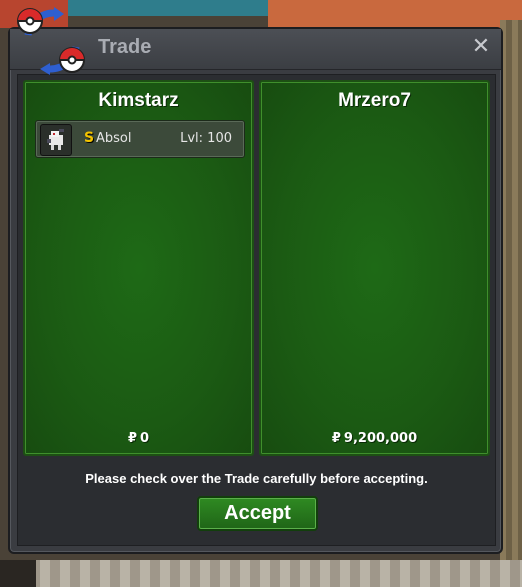 This screenshot has height=587, width=522. I want to click on right-money: ₽9,200,000, so click(374, 438).